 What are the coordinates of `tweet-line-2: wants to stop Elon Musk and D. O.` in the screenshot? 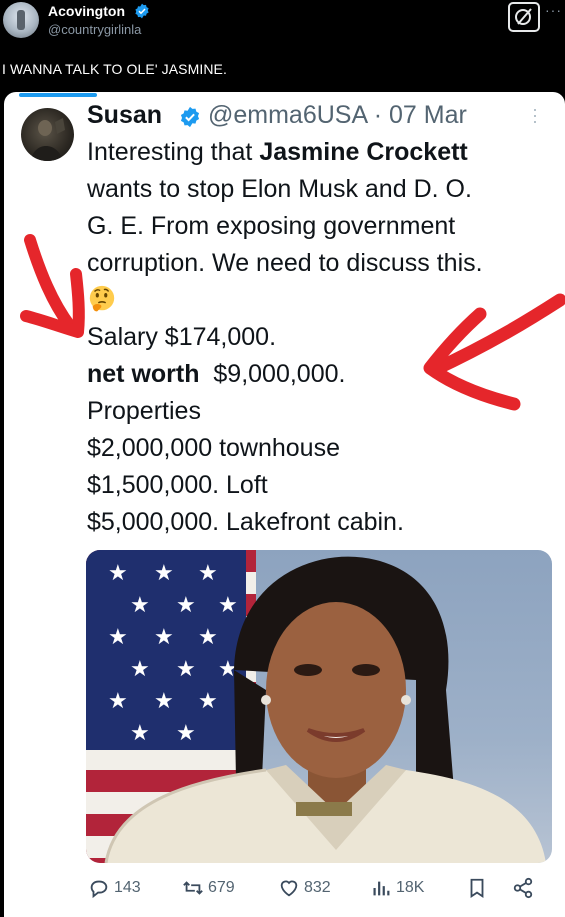 It's located at (279, 189).